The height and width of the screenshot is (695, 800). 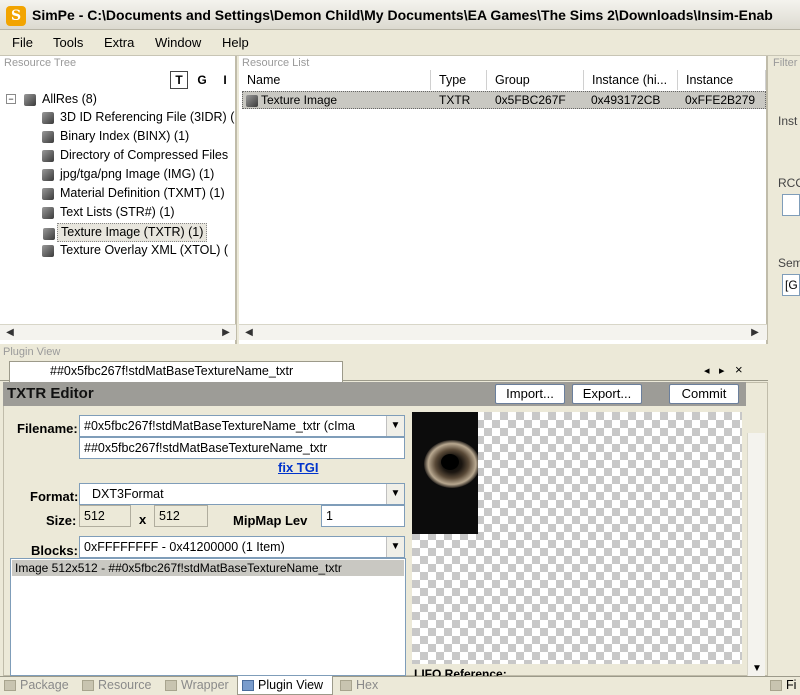 I want to click on tree-item-txmt: Material Definition (TXMT) (1), so click(x=133, y=193).